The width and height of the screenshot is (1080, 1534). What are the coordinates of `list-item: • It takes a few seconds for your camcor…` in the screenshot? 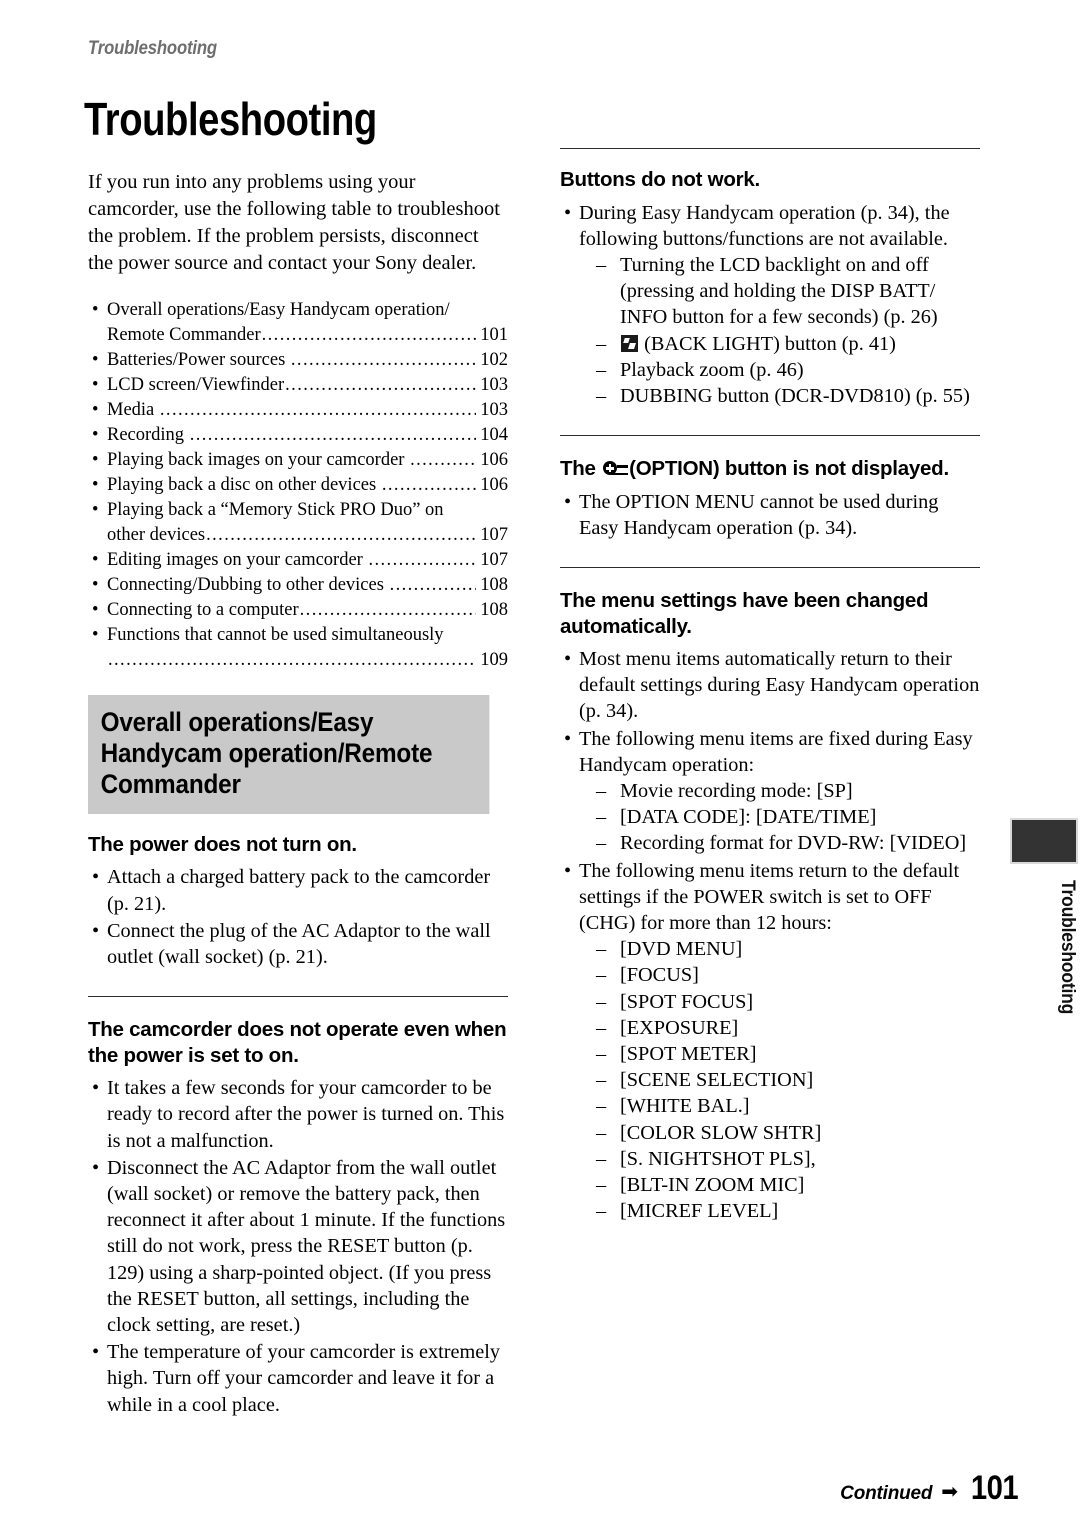 It's located at (298, 1114).